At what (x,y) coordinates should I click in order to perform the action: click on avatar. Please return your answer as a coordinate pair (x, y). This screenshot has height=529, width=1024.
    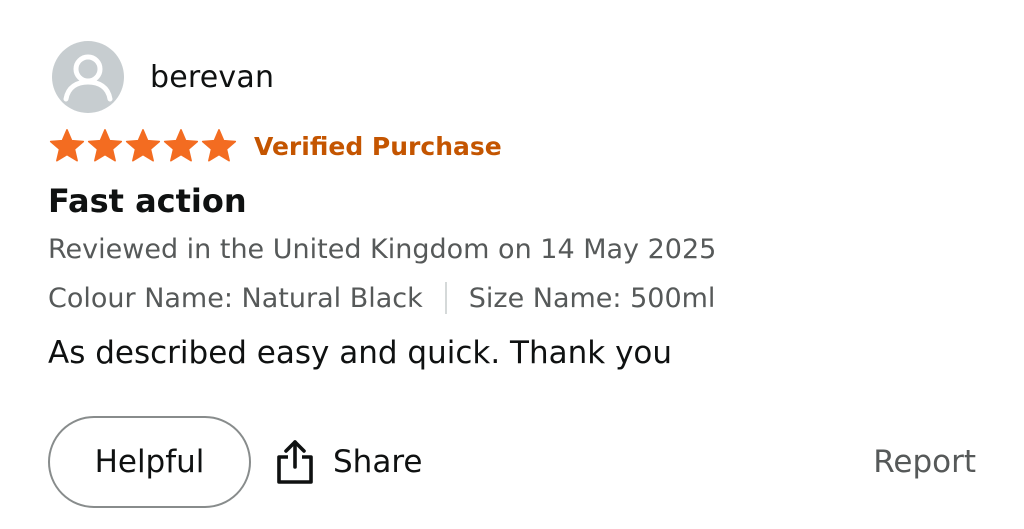
    Looking at the image, I should click on (88, 77).